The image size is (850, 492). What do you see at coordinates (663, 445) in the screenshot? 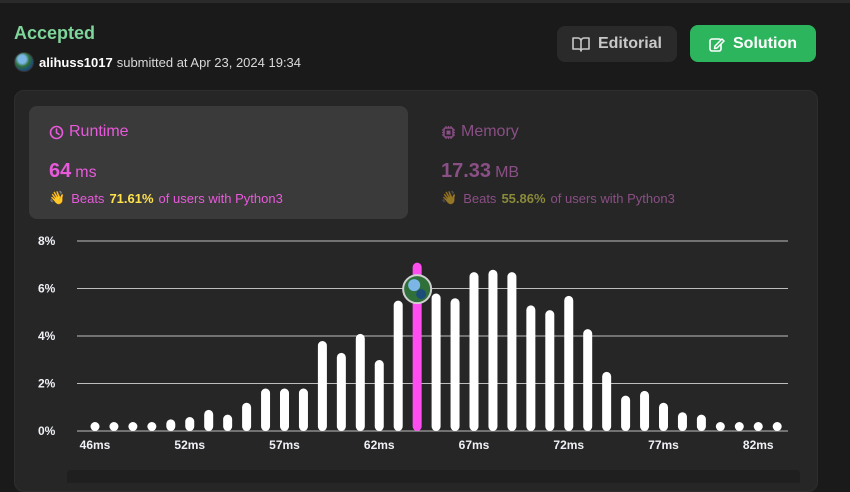
I see `x-tick-label: 77ms` at bounding box center [663, 445].